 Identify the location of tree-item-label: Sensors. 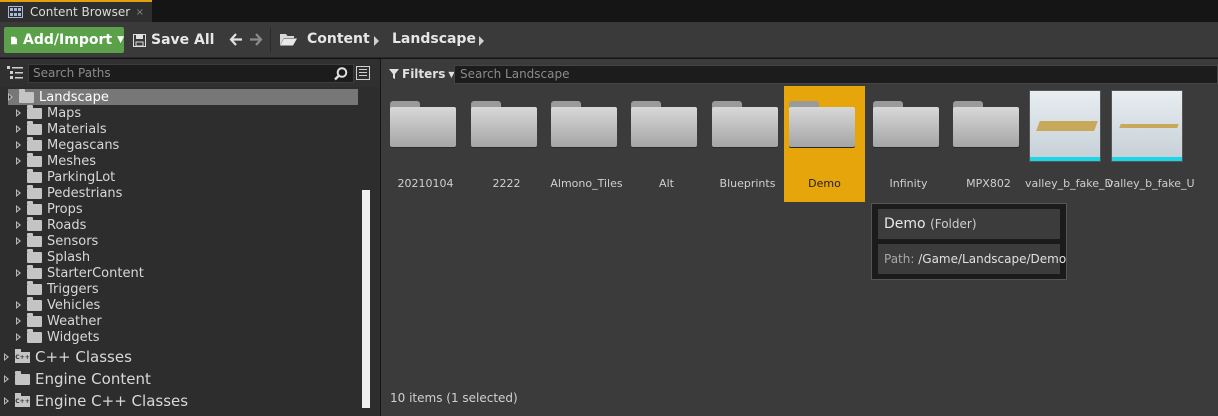
(73, 241).